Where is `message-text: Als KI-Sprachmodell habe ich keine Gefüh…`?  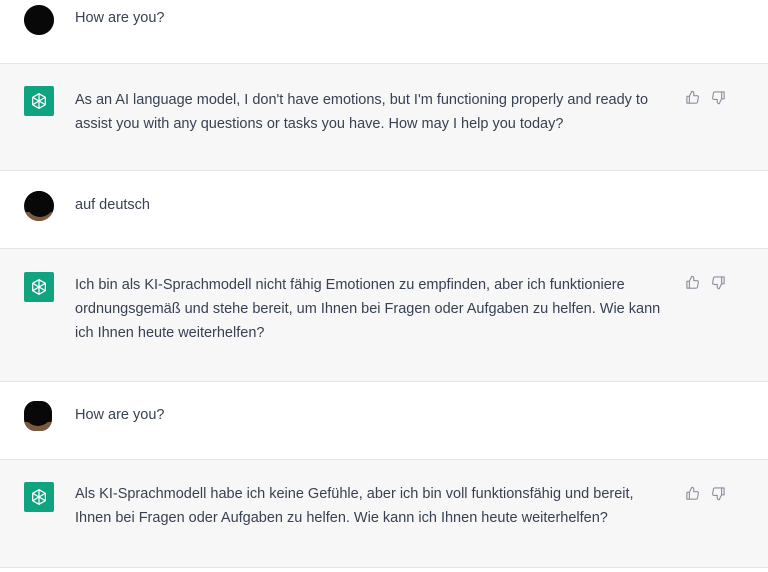
message-text: Als KI-Sprachmodell habe ich keine Gefüh… is located at coordinates (356, 506).